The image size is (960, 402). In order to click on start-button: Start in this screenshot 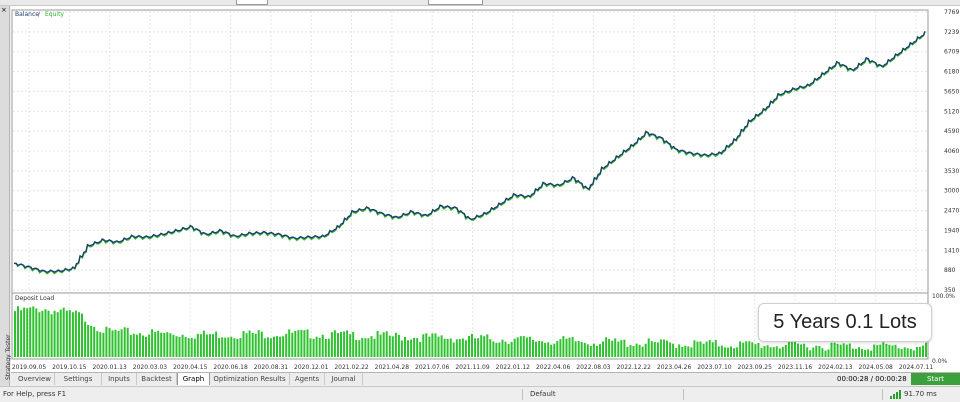, I will do `click(935, 379)`.